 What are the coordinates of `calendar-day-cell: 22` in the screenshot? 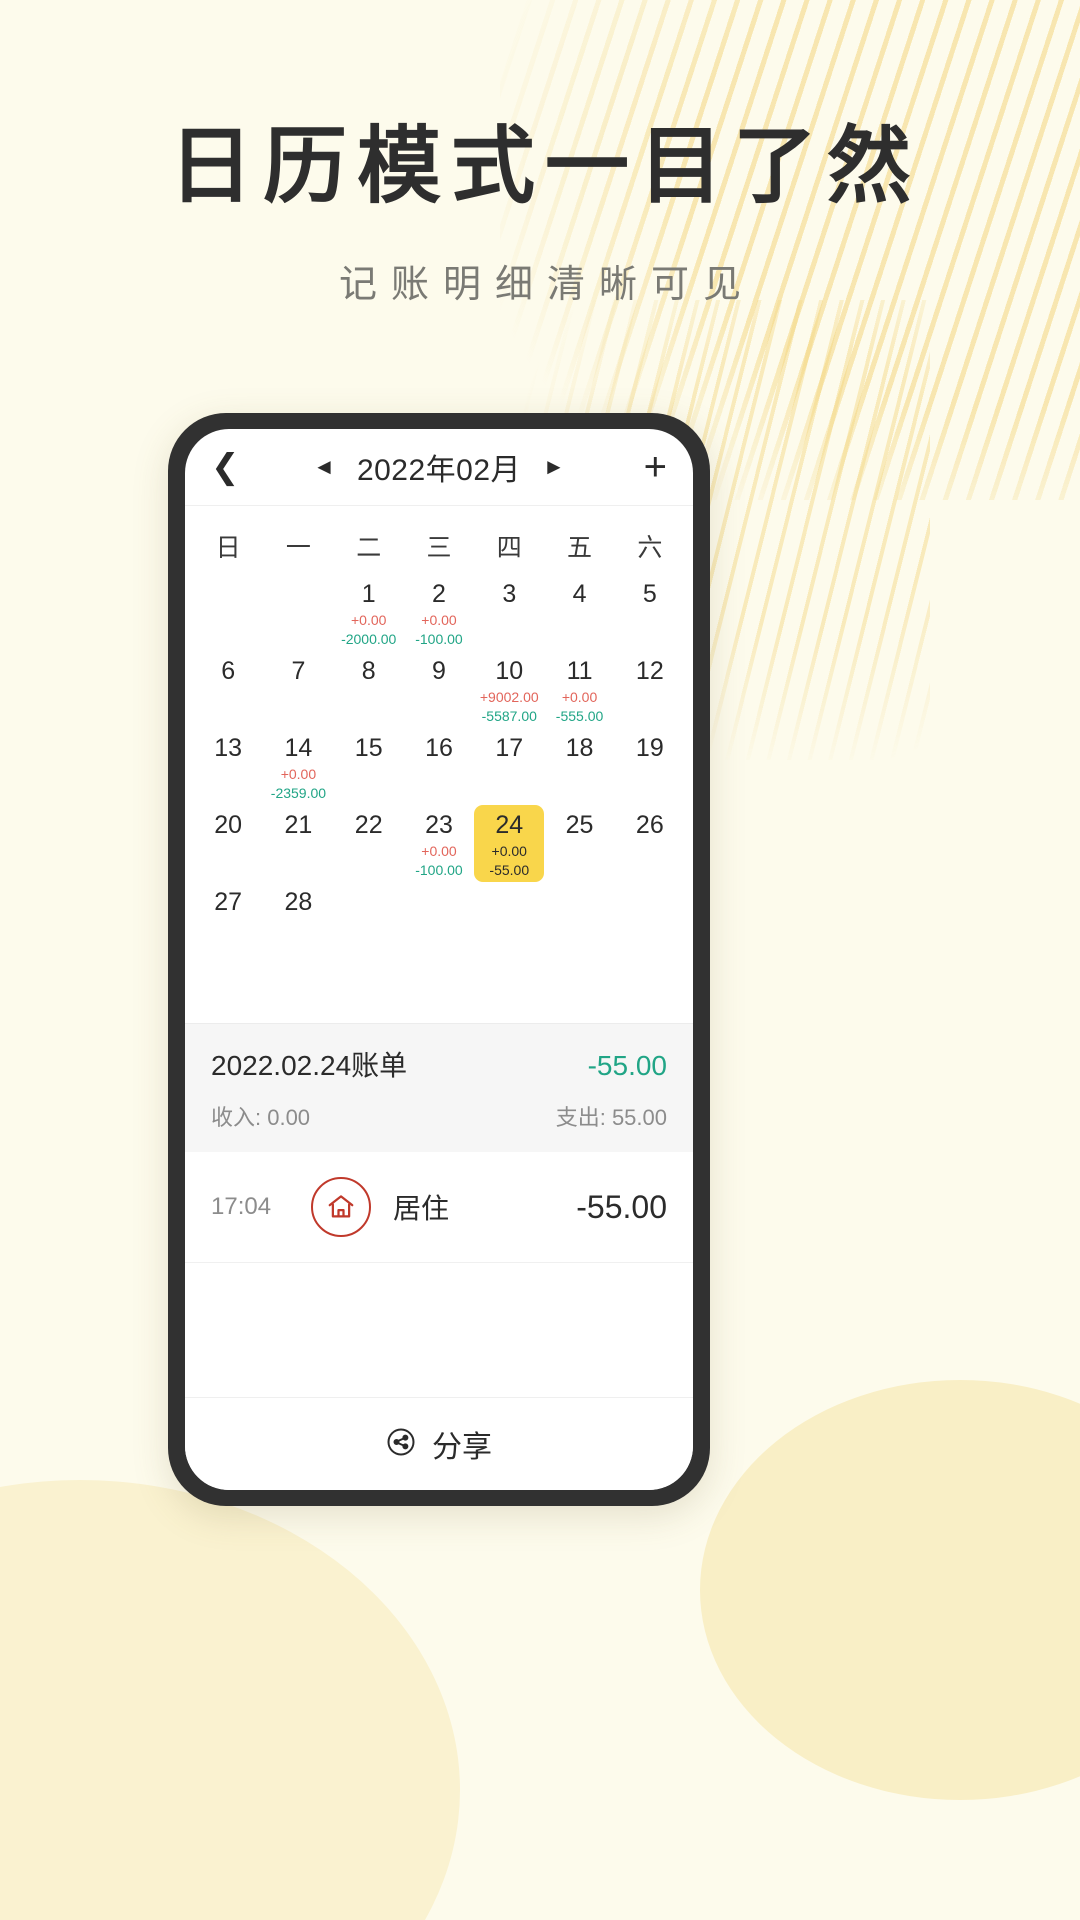 It's located at (369, 843).